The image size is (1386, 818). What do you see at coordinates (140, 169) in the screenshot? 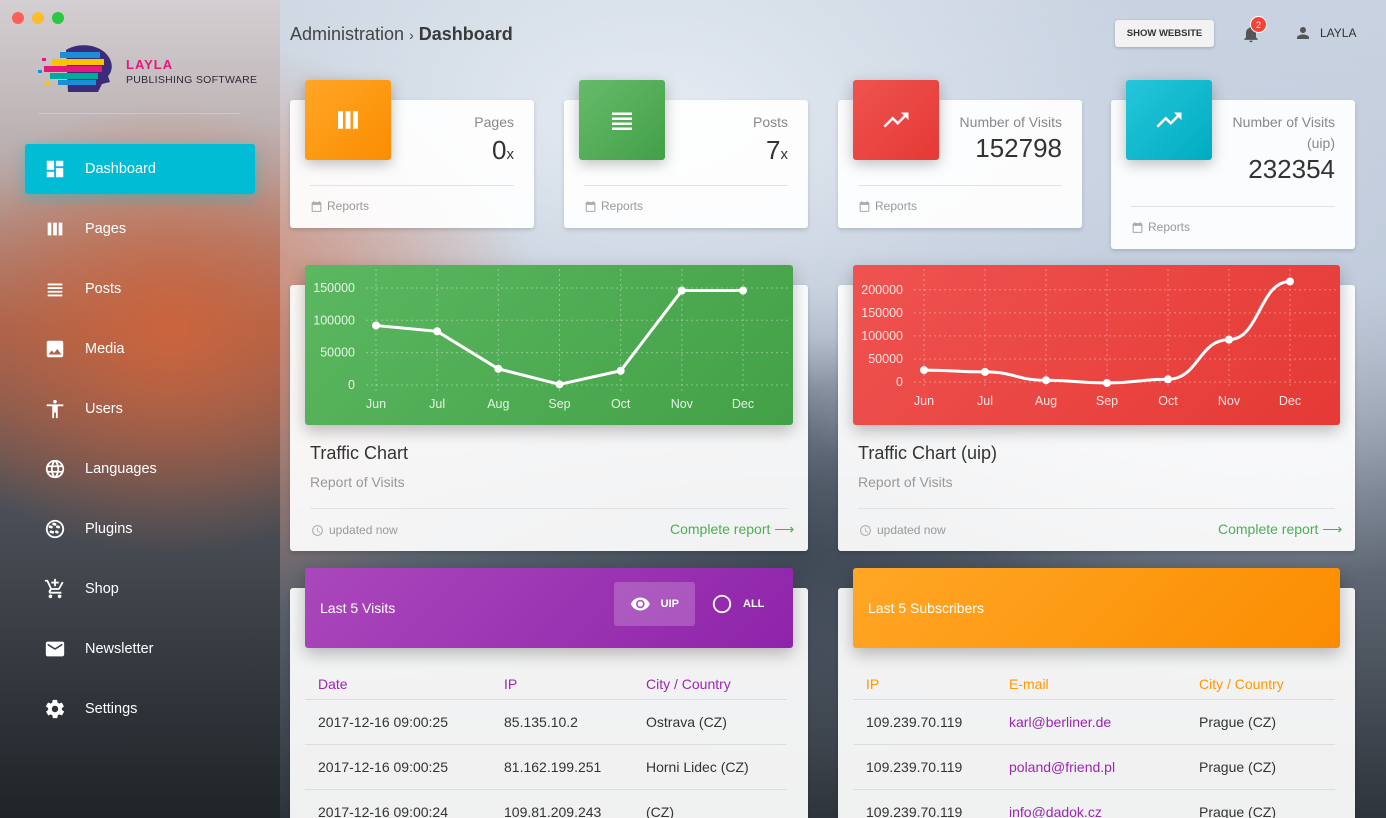
I see `sidebar-item-dashboard: Dashboard` at bounding box center [140, 169].